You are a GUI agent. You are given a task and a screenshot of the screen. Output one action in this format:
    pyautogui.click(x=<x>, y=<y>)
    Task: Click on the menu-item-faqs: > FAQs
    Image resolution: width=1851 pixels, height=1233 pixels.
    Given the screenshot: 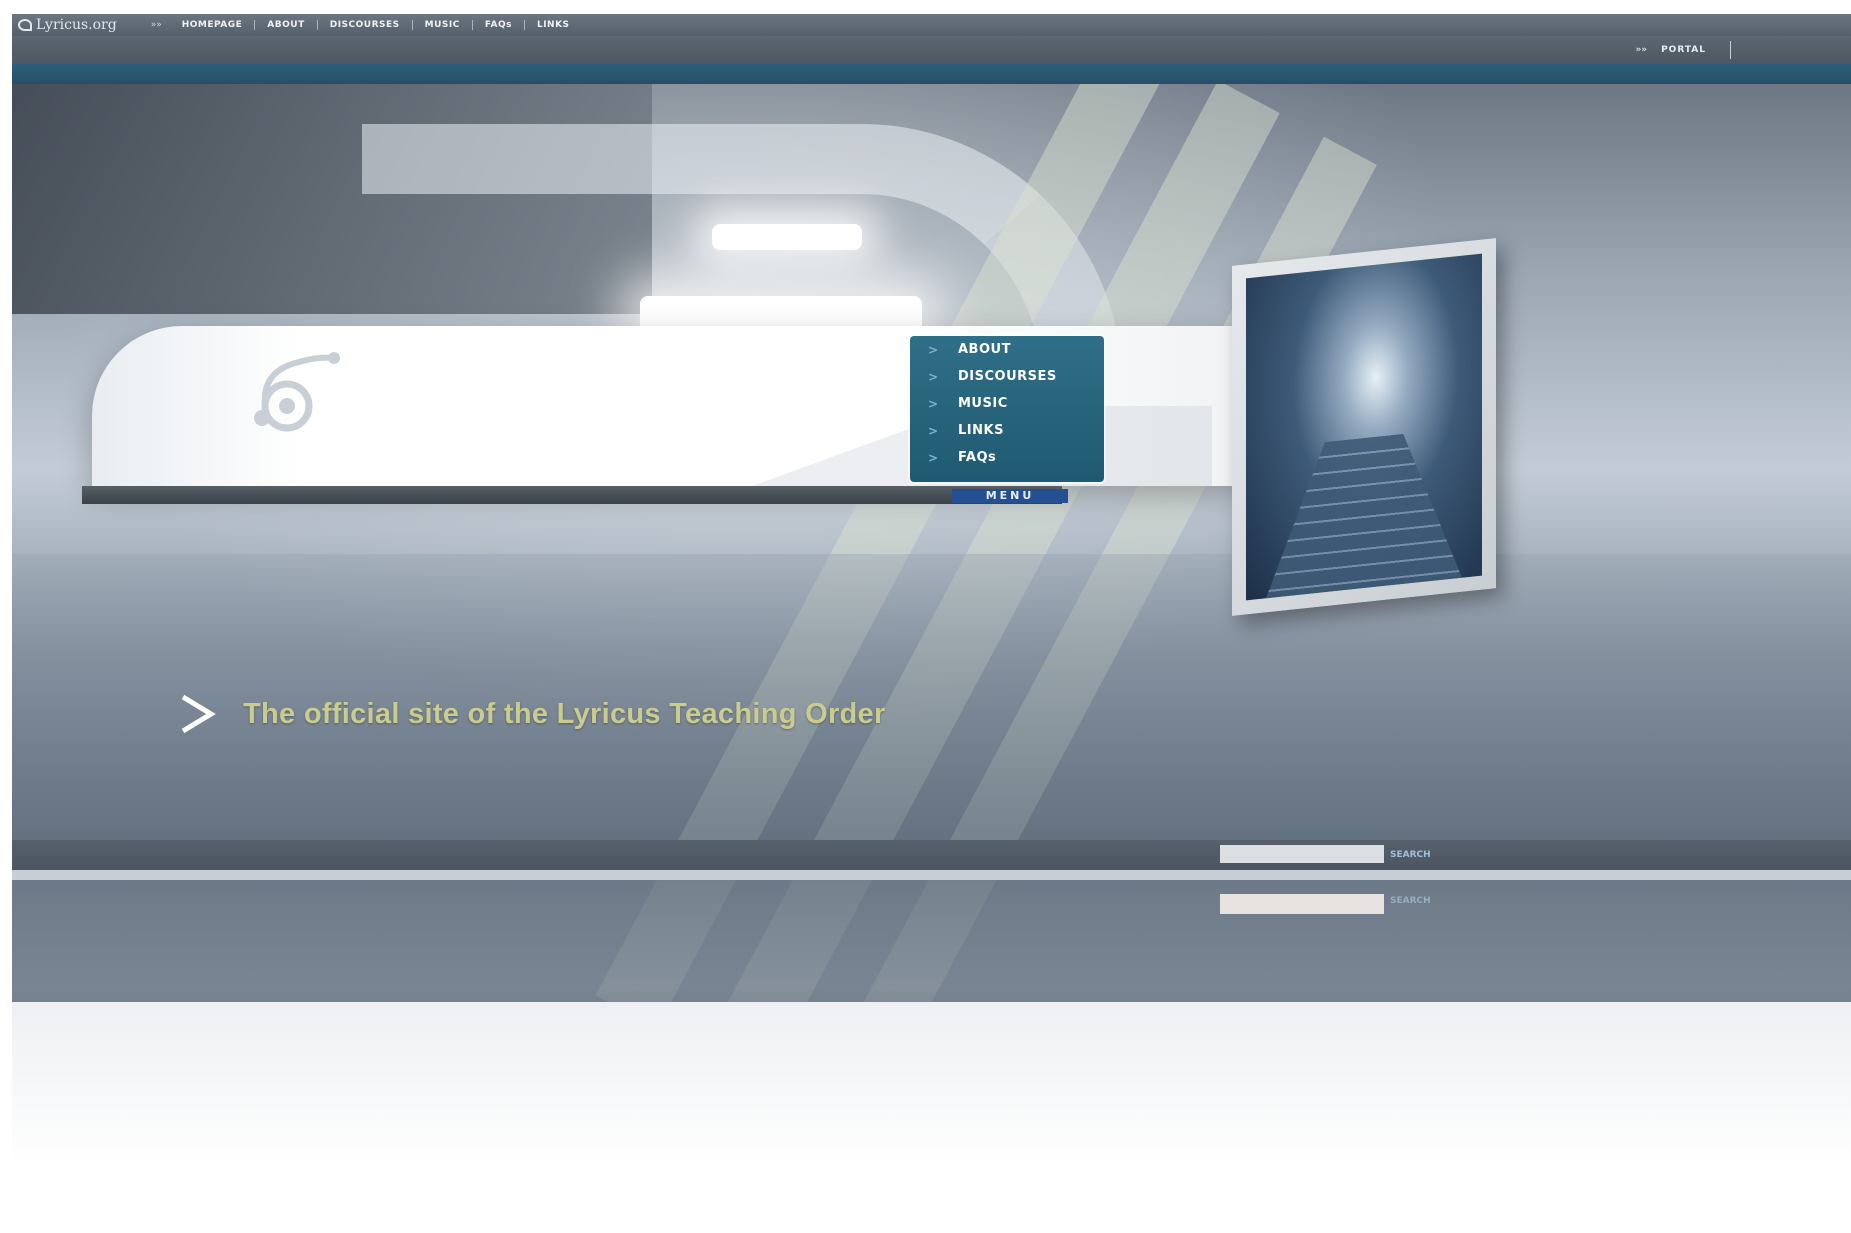 What is the action you would take?
    pyautogui.click(x=1007, y=457)
    